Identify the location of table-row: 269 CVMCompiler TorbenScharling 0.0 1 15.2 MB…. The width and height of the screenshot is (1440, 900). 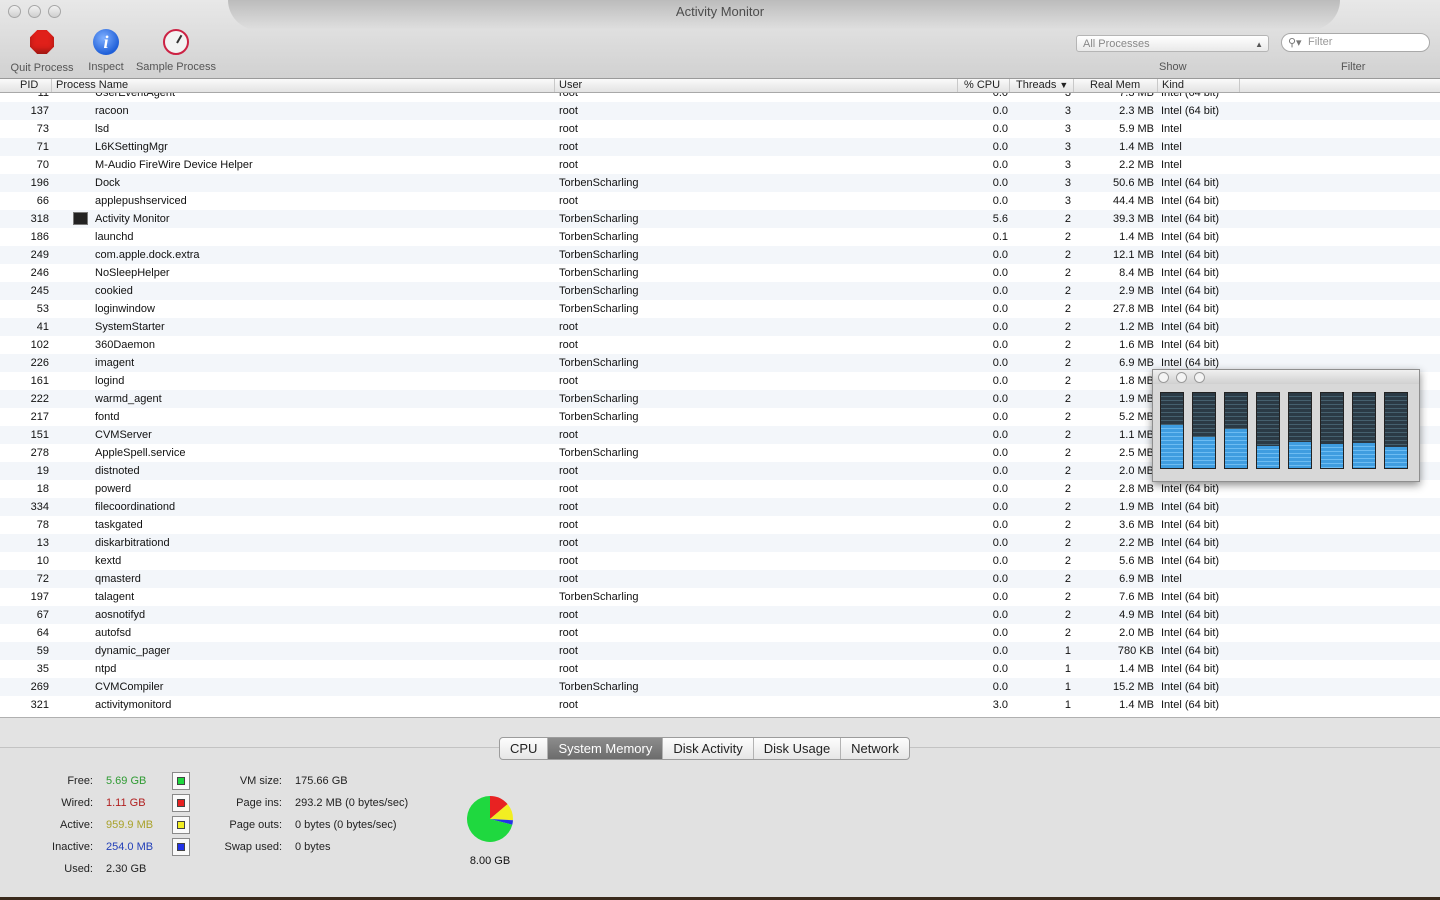
(720, 687).